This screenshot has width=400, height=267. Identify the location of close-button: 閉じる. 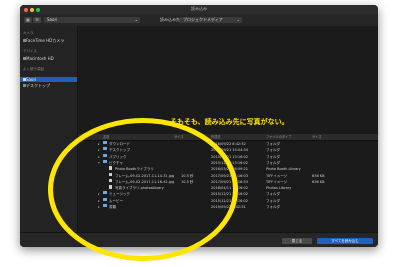
(297, 241).